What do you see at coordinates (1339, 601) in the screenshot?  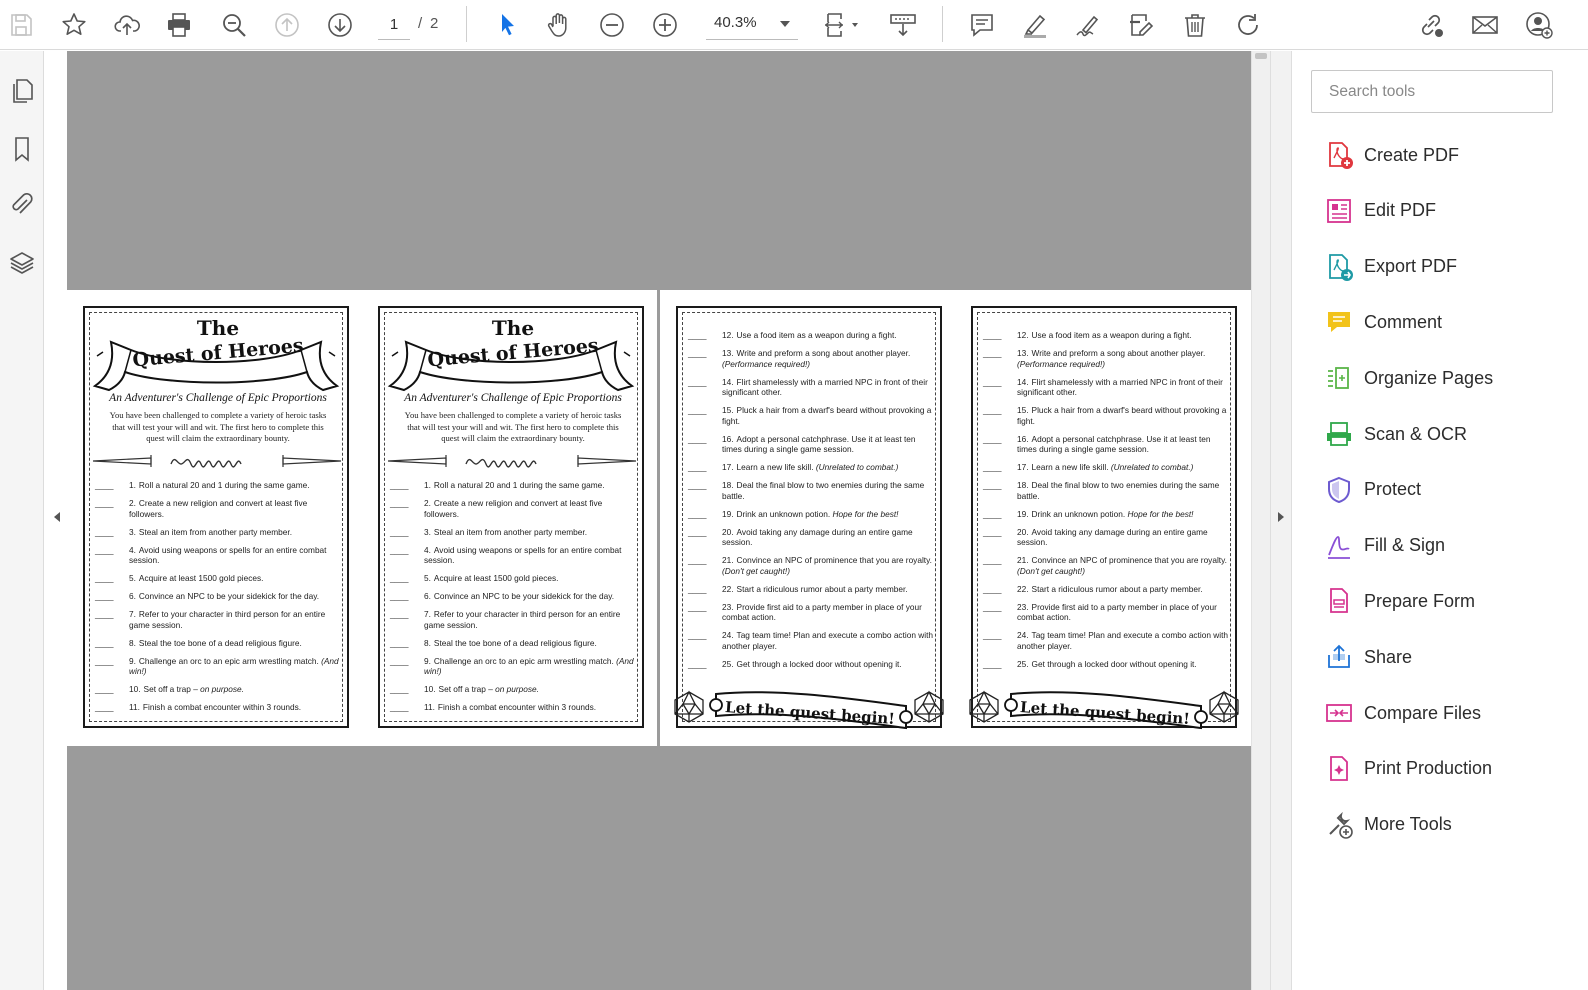 I see `prepare-form-icon` at bounding box center [1339, 601].